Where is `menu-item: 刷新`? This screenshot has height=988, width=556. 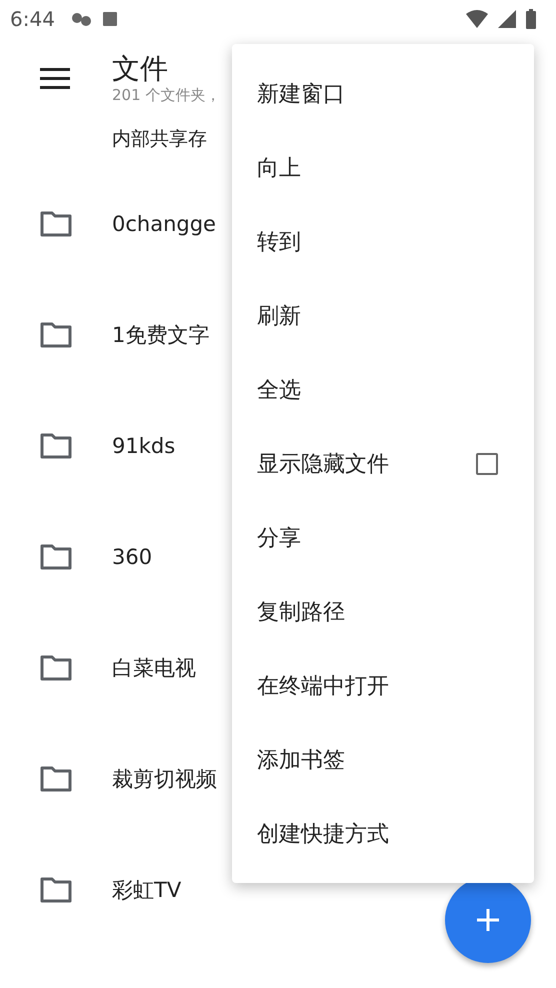
menu-item: 刷新 is located at coordinates (383, 316).